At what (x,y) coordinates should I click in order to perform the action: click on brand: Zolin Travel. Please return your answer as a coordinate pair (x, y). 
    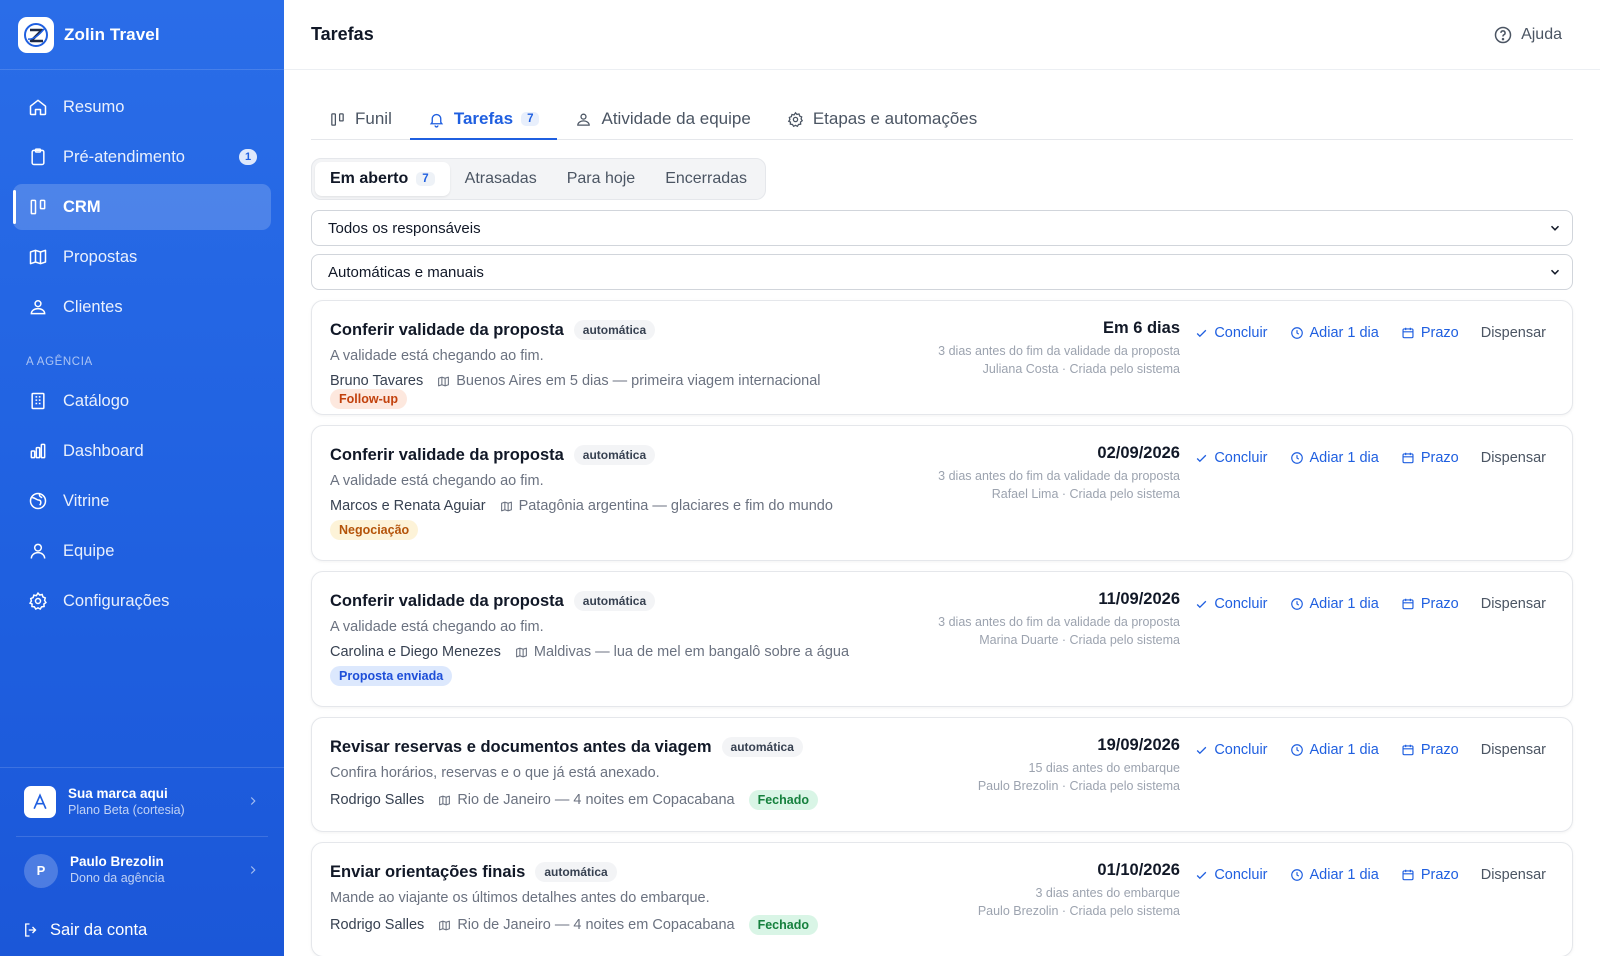
    Looking at the image, I should click on (142, 35).